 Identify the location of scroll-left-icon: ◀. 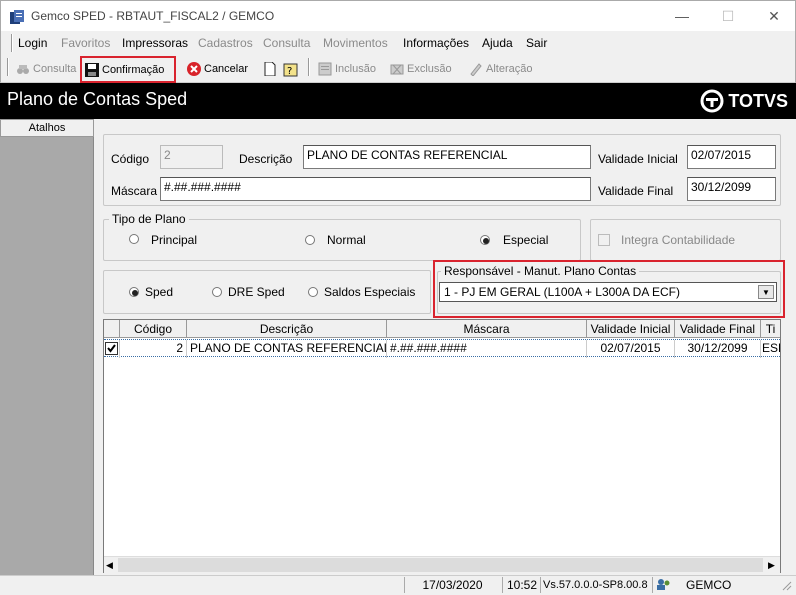
(109, 565).